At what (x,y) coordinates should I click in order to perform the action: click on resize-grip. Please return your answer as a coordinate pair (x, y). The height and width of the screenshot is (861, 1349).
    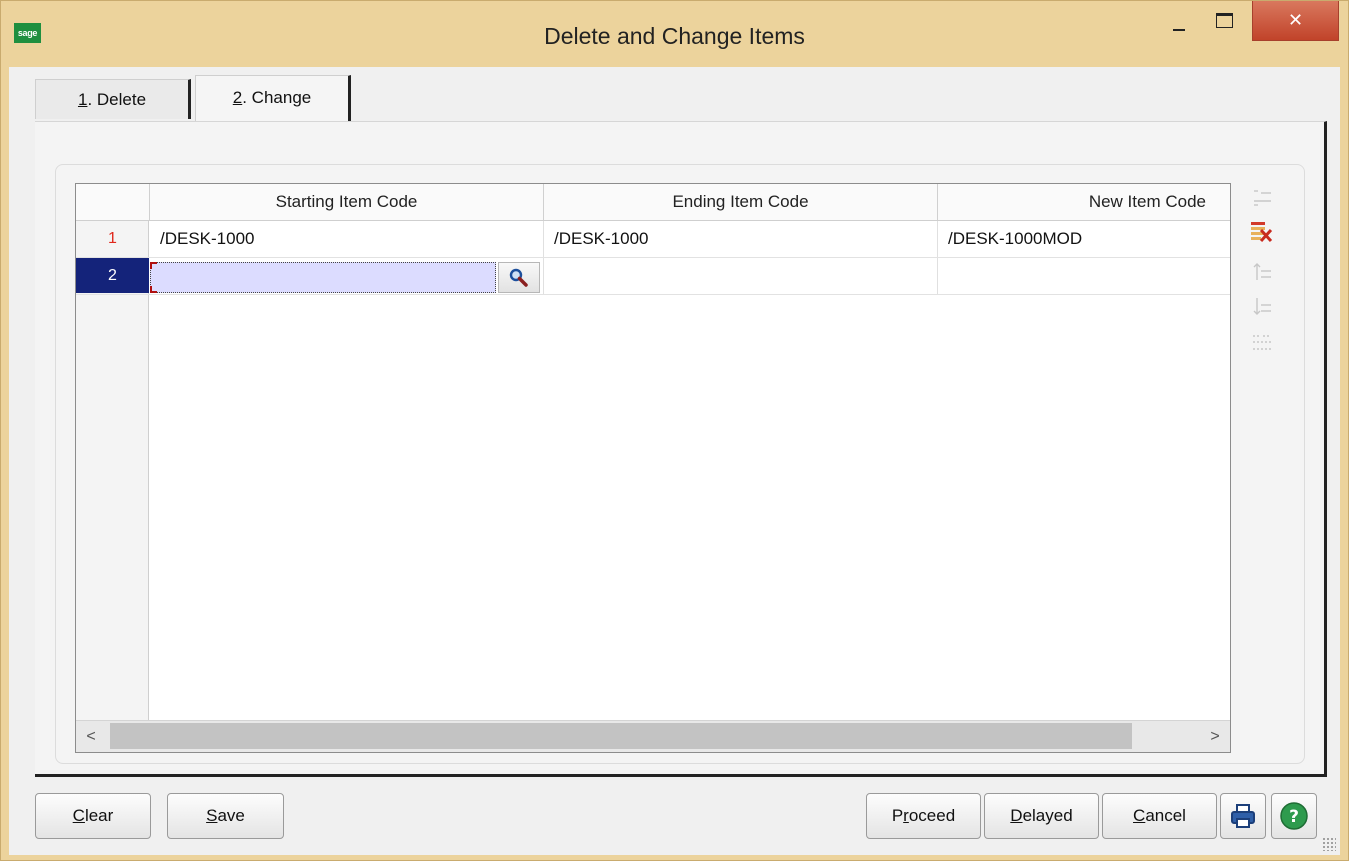
    Looking at the image, I should click on (1329, 844).